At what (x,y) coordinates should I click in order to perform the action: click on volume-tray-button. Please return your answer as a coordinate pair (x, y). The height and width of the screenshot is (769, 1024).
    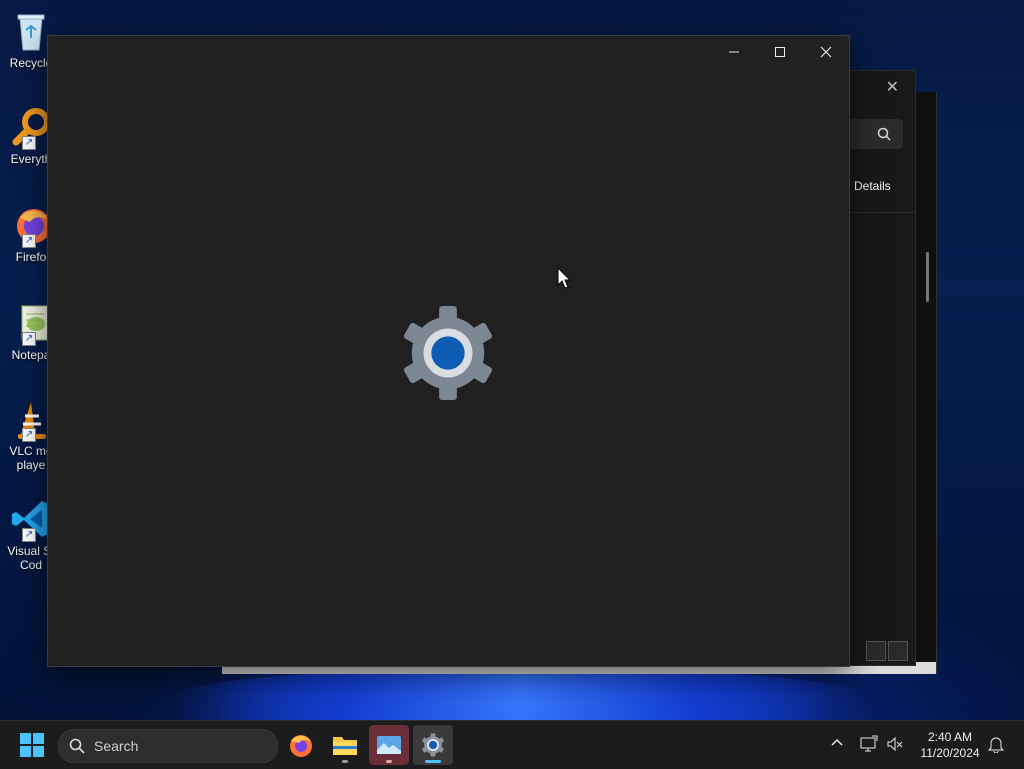
    Looking at the image, I should click on (896, 745).